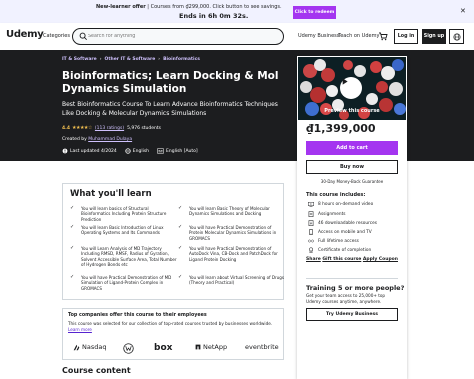 This screenshot has width=474, height=379. What do you see at coordinates (311, 223) in the screenshot?
I see `download-icon` at bounding box center [311, 223].